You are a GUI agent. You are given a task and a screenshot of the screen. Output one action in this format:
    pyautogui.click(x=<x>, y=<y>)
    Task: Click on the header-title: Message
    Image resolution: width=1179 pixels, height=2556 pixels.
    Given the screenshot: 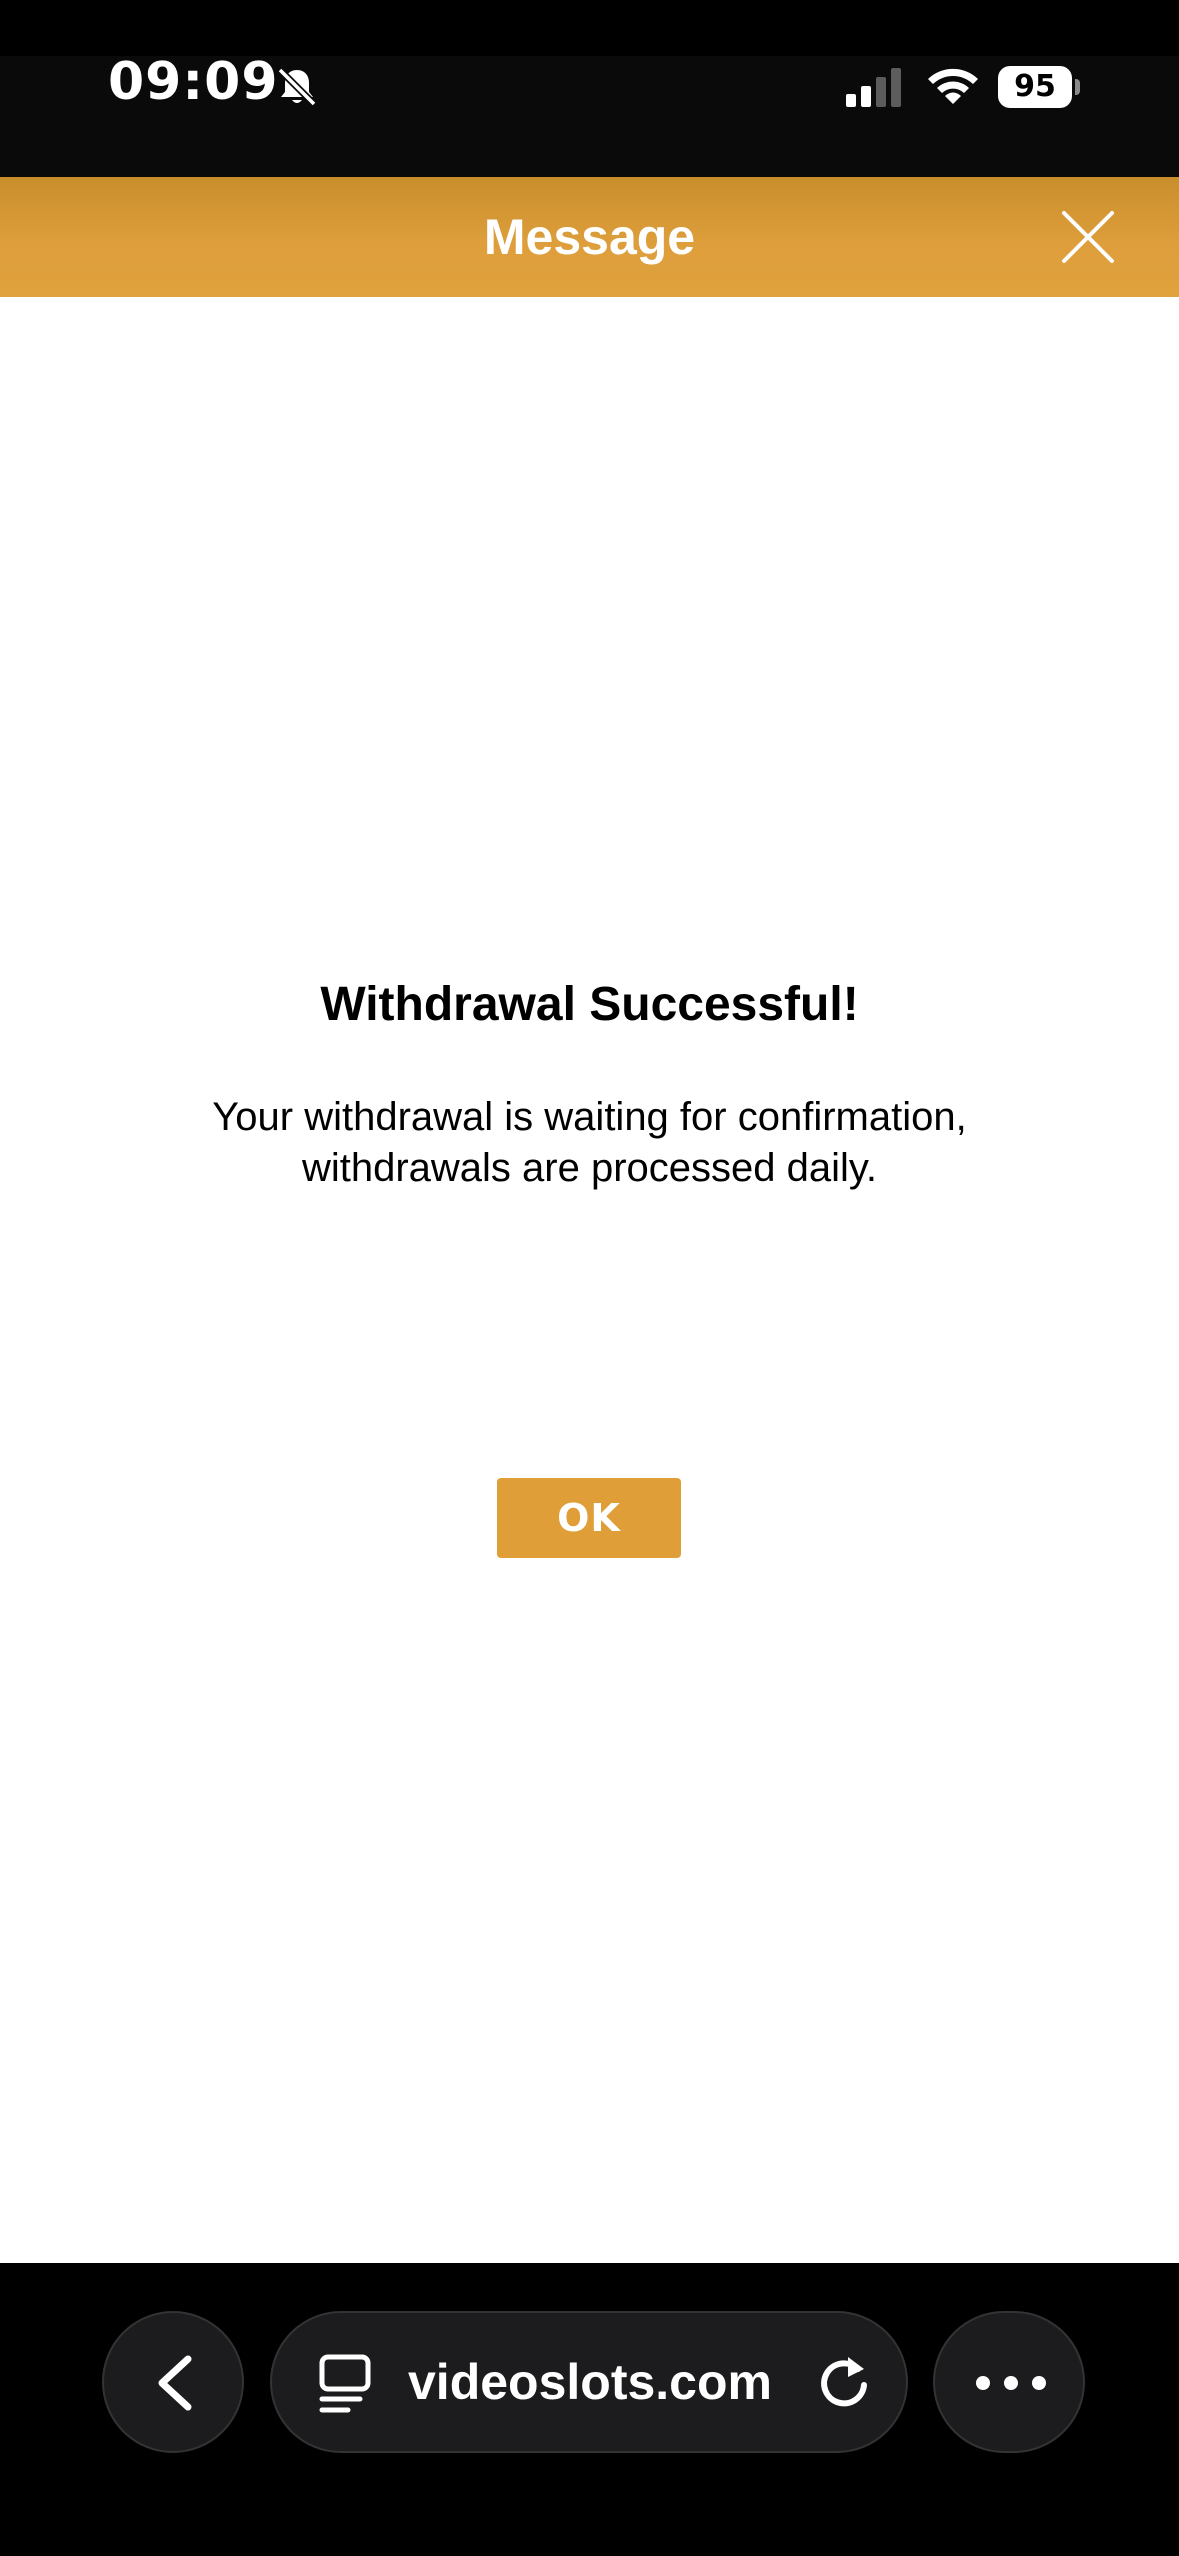 What is the action you would take?
    pyautogui.click(x=589, y=237)
    